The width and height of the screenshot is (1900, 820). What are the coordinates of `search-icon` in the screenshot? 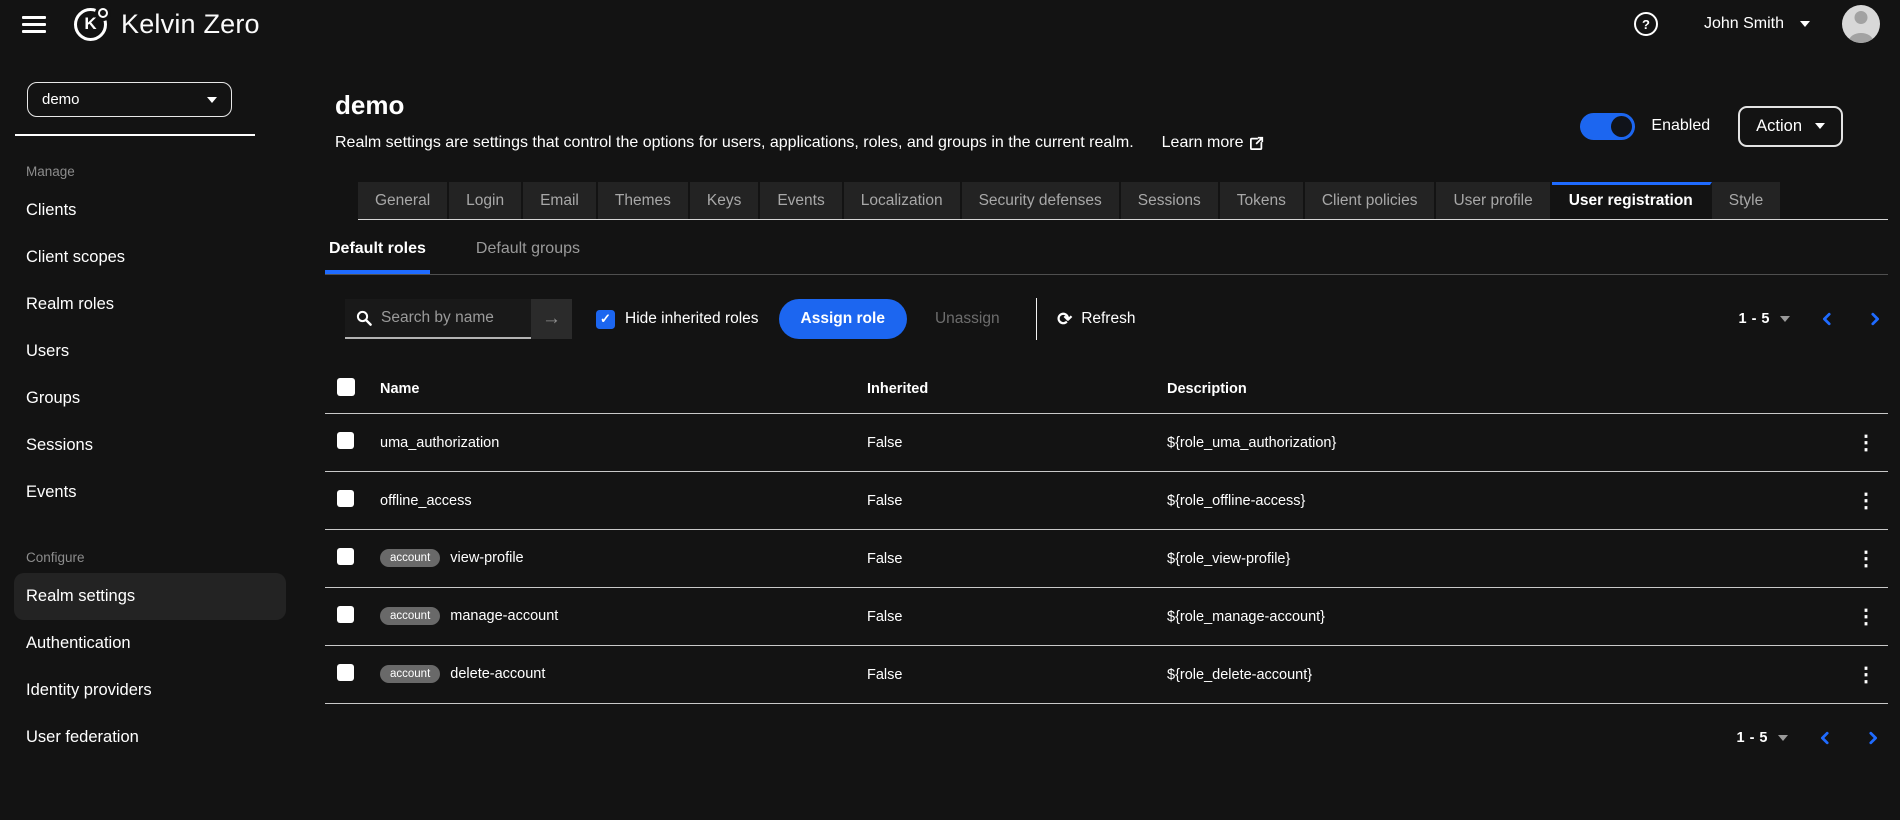 It's located at (364, 318).